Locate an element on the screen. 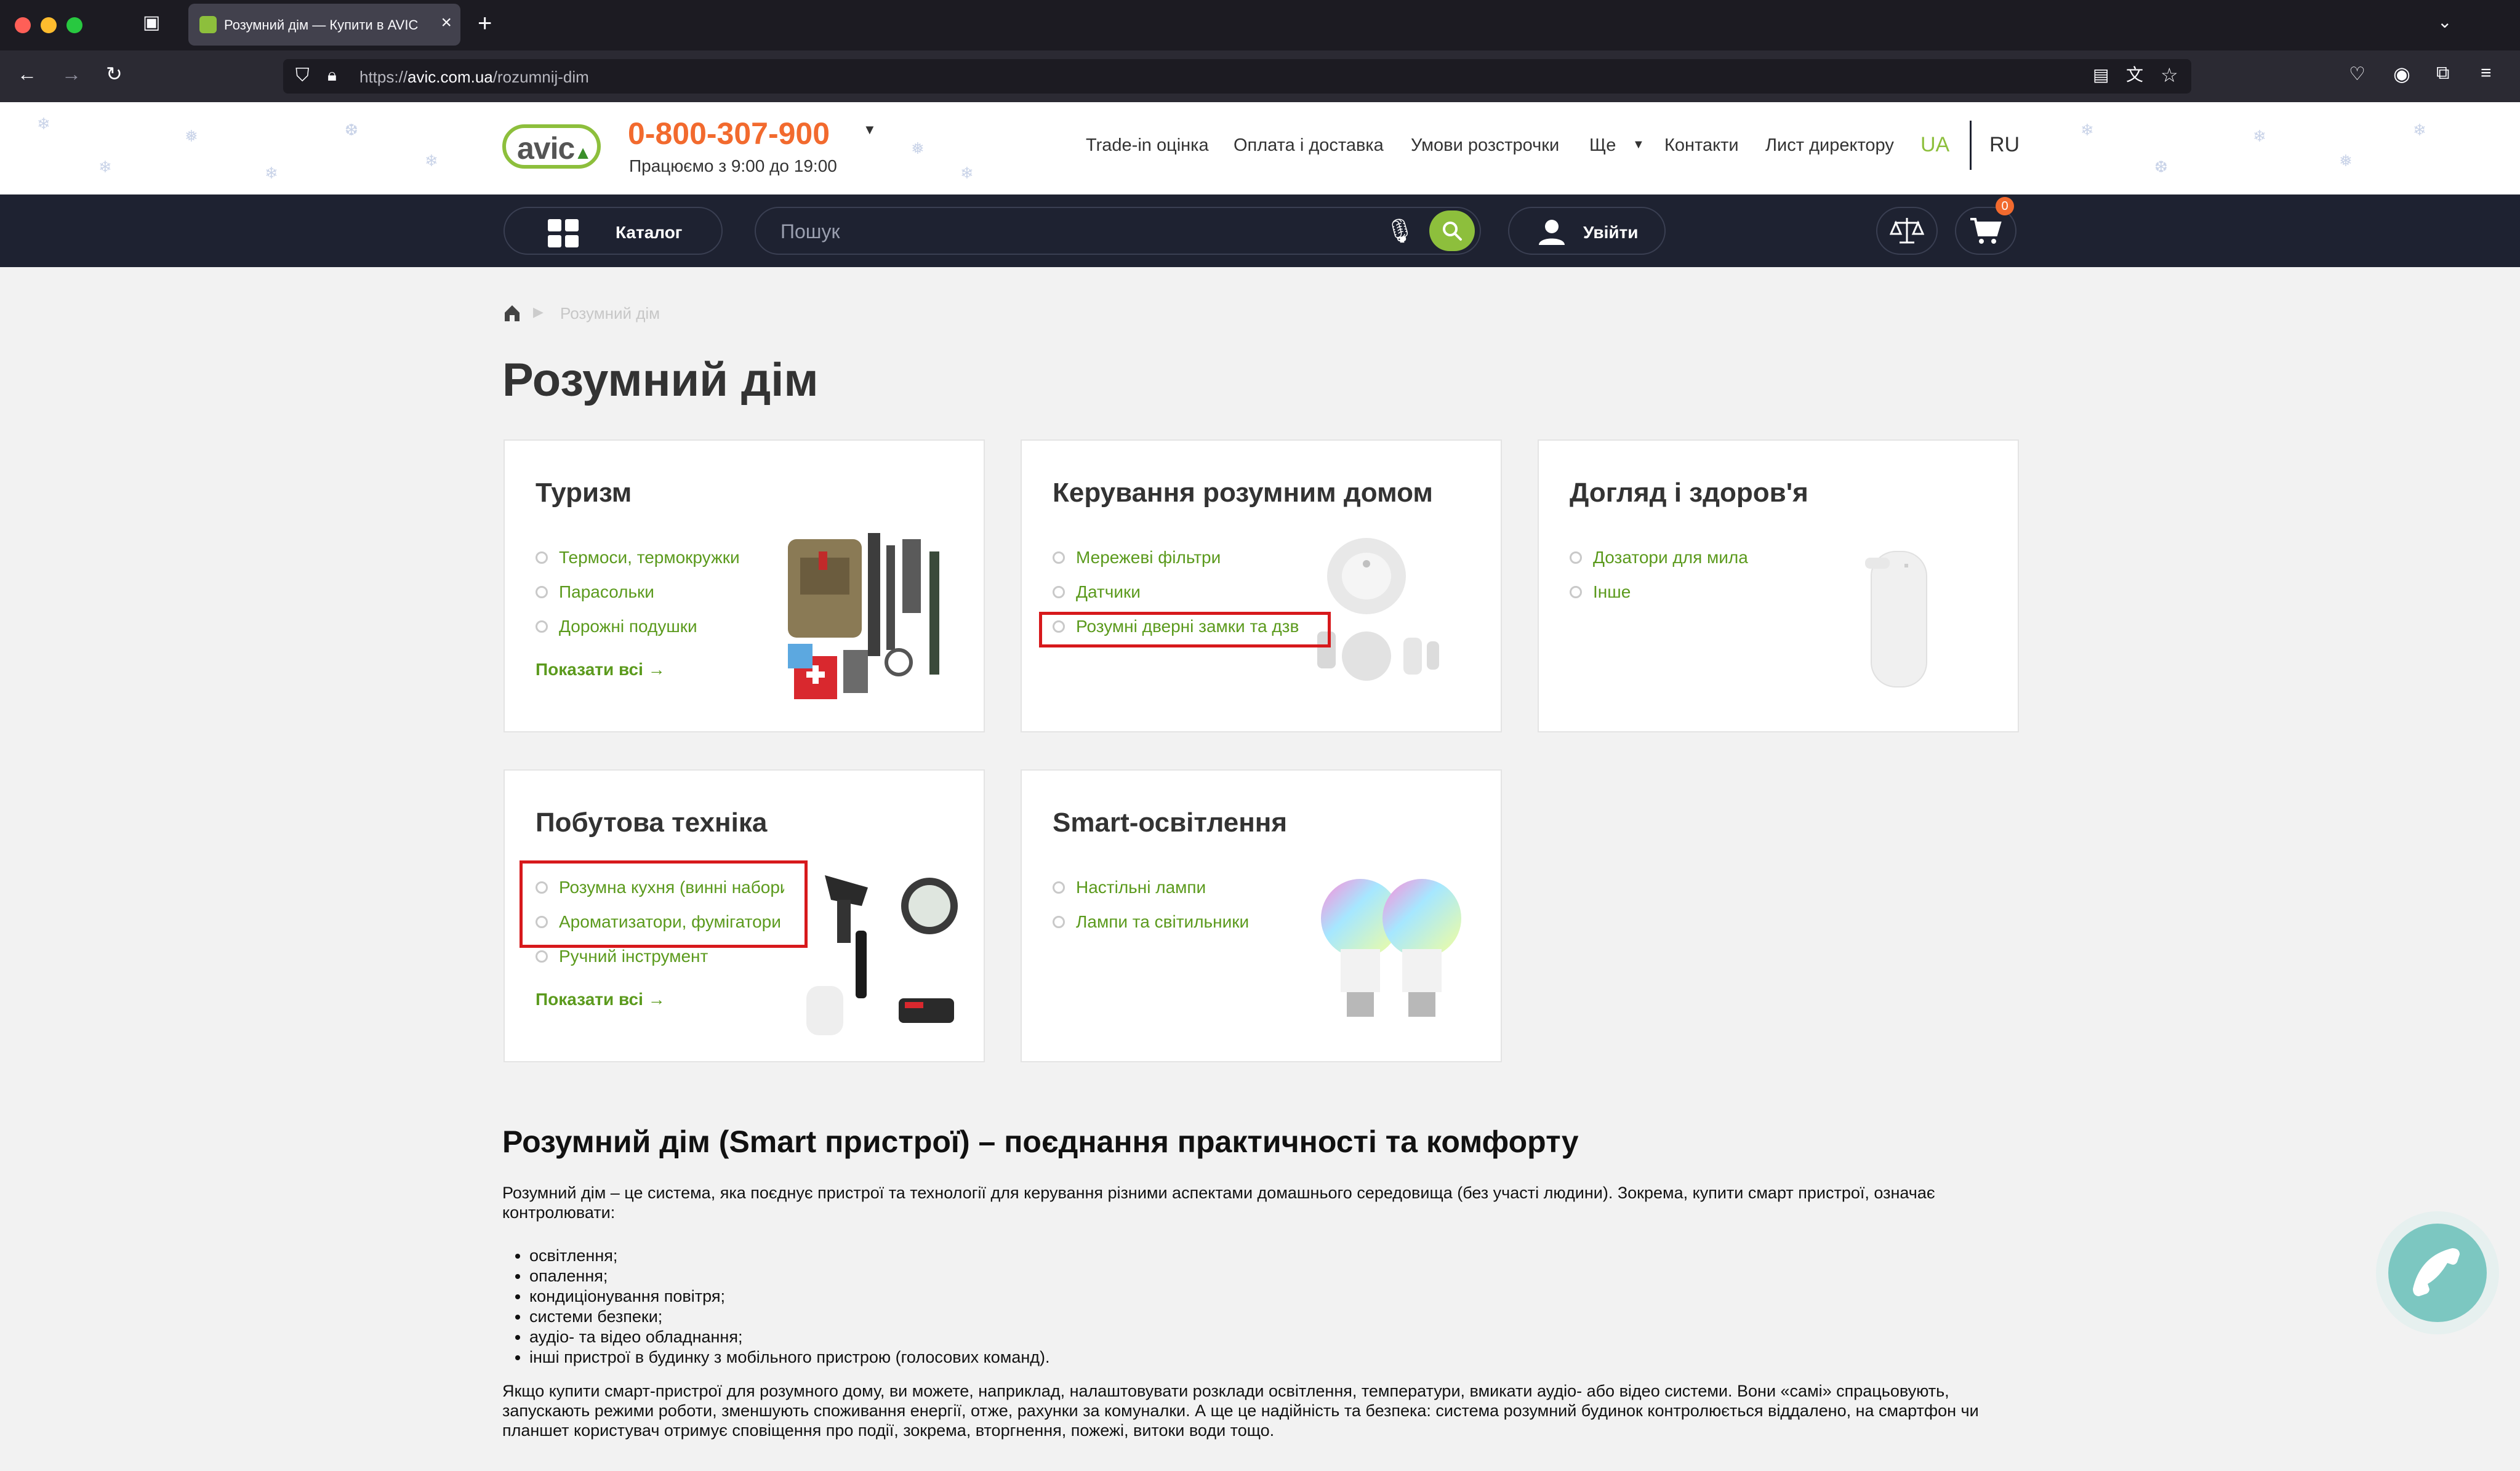 This screenshot has width=2520, height=1471. card-title: Smart-освітлення is located at coordinates (1170, 823).